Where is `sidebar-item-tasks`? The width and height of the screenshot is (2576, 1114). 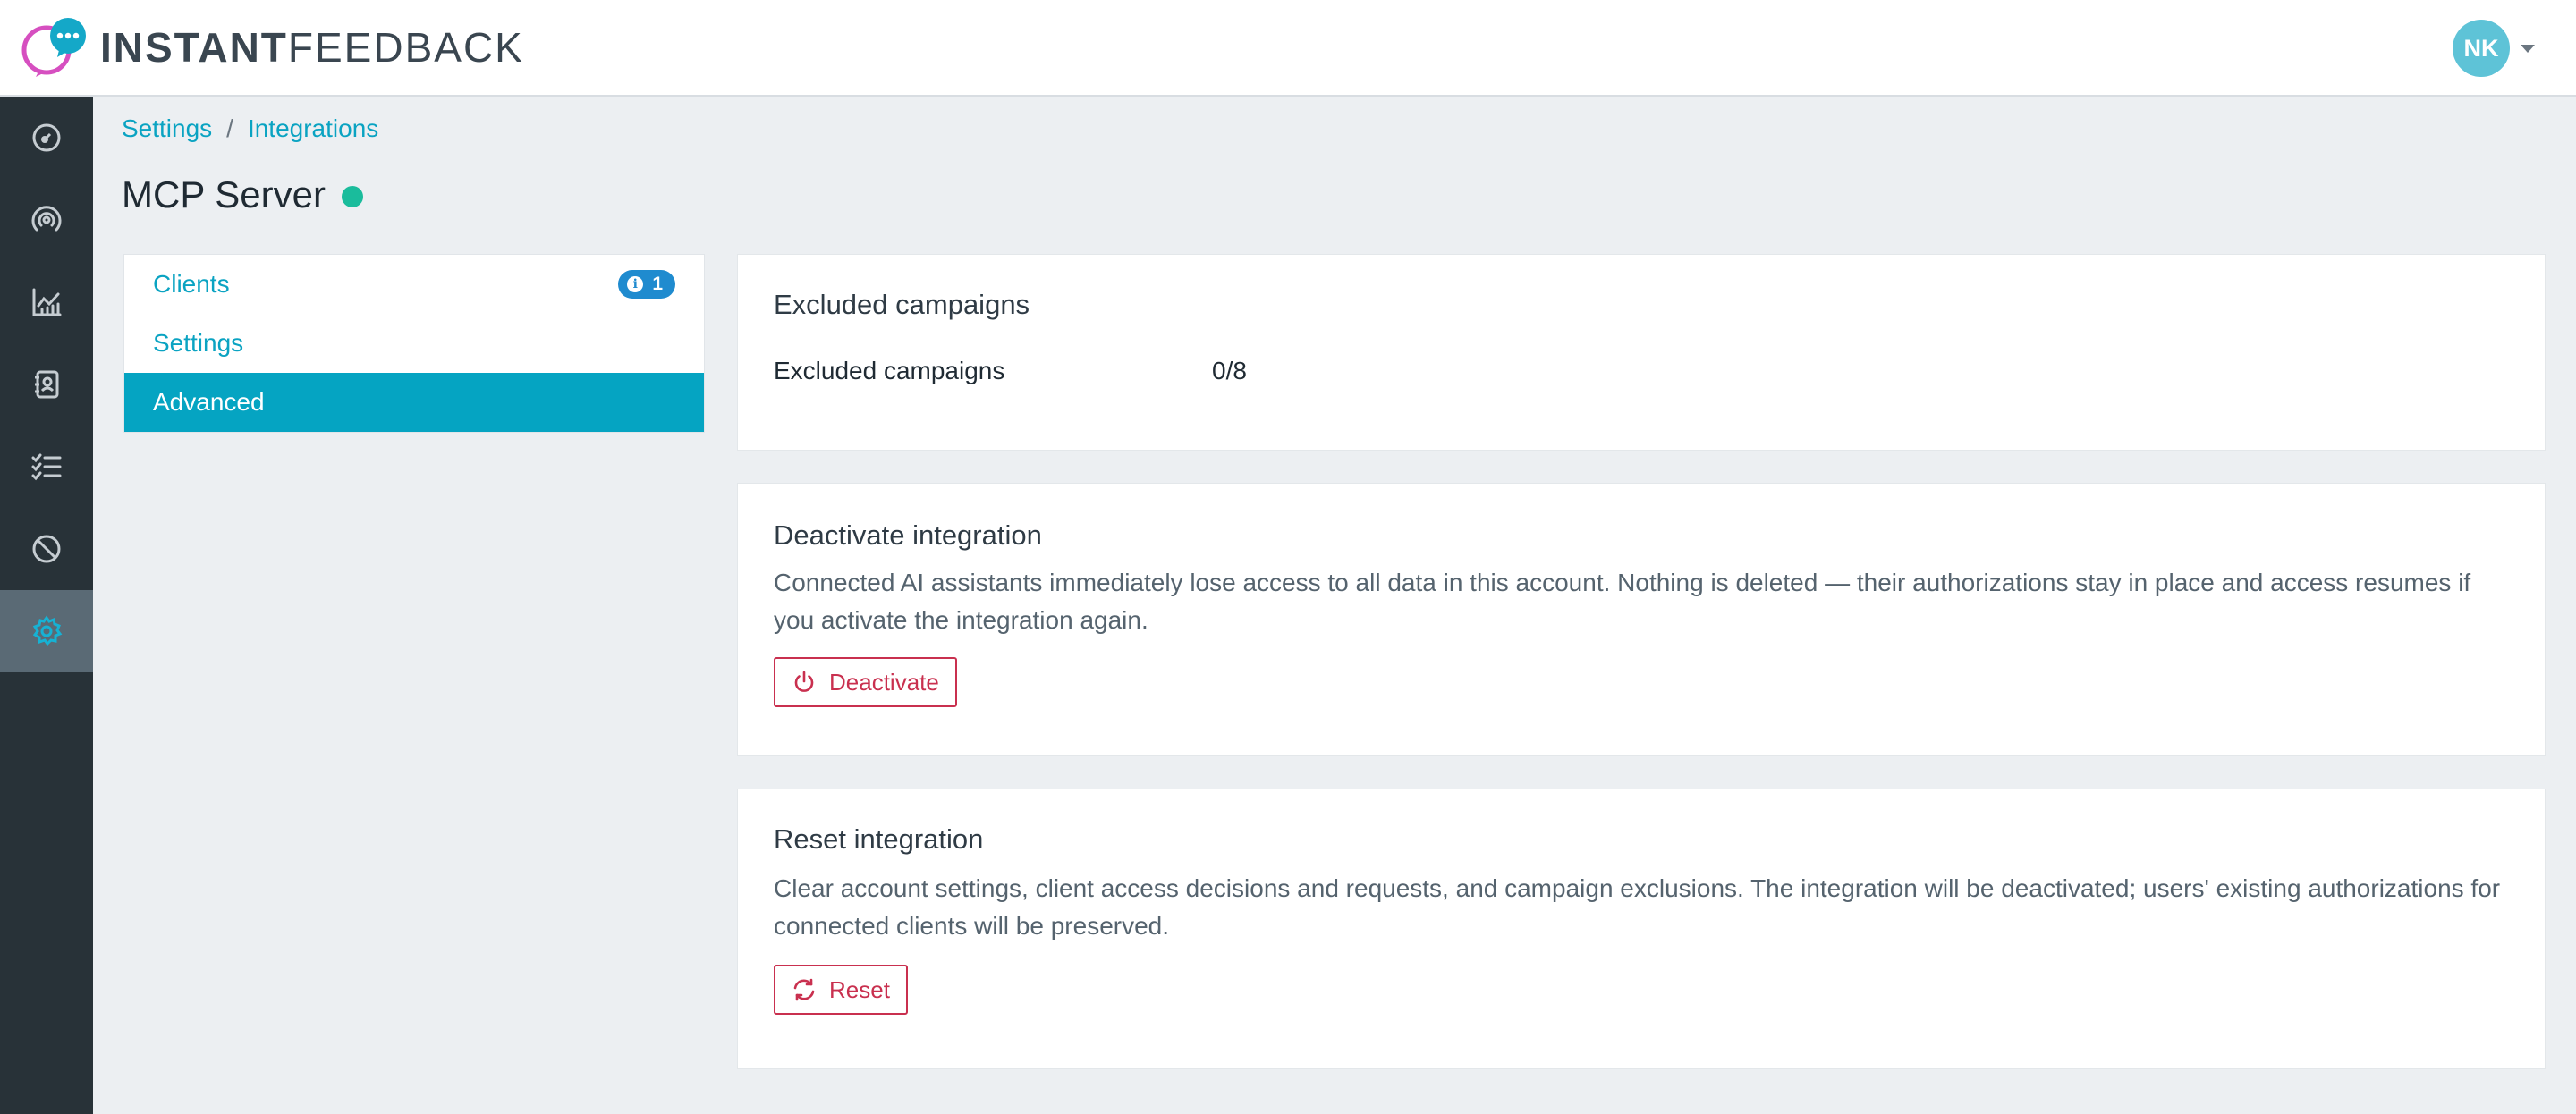
sidebar-item-tasks is located at coordinates (46, 467).